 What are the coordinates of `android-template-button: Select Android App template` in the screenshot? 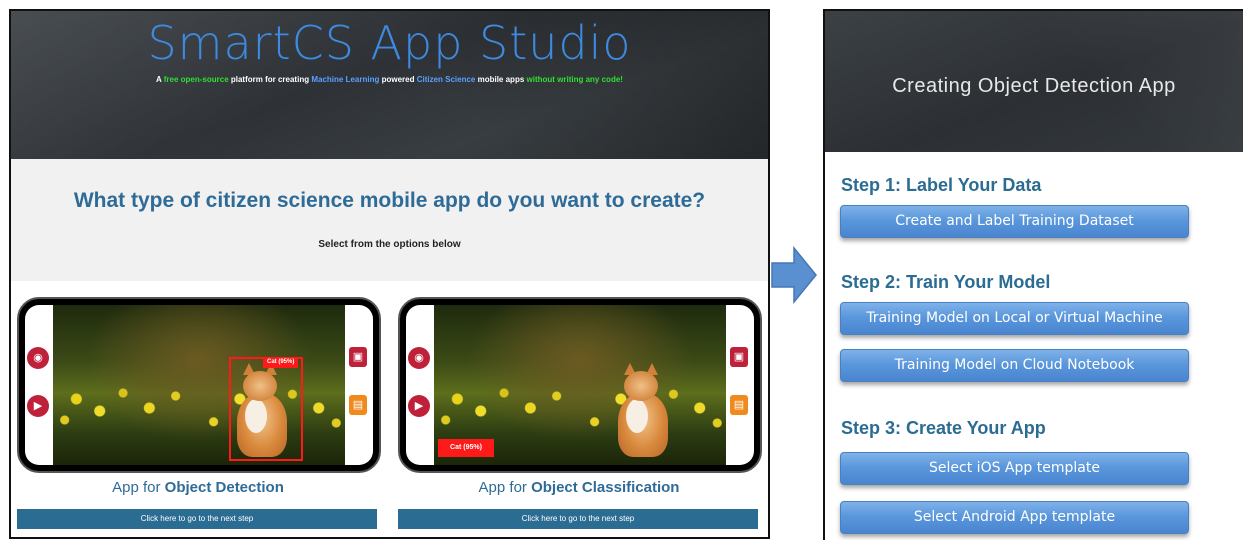 It's located at (1014, 517).